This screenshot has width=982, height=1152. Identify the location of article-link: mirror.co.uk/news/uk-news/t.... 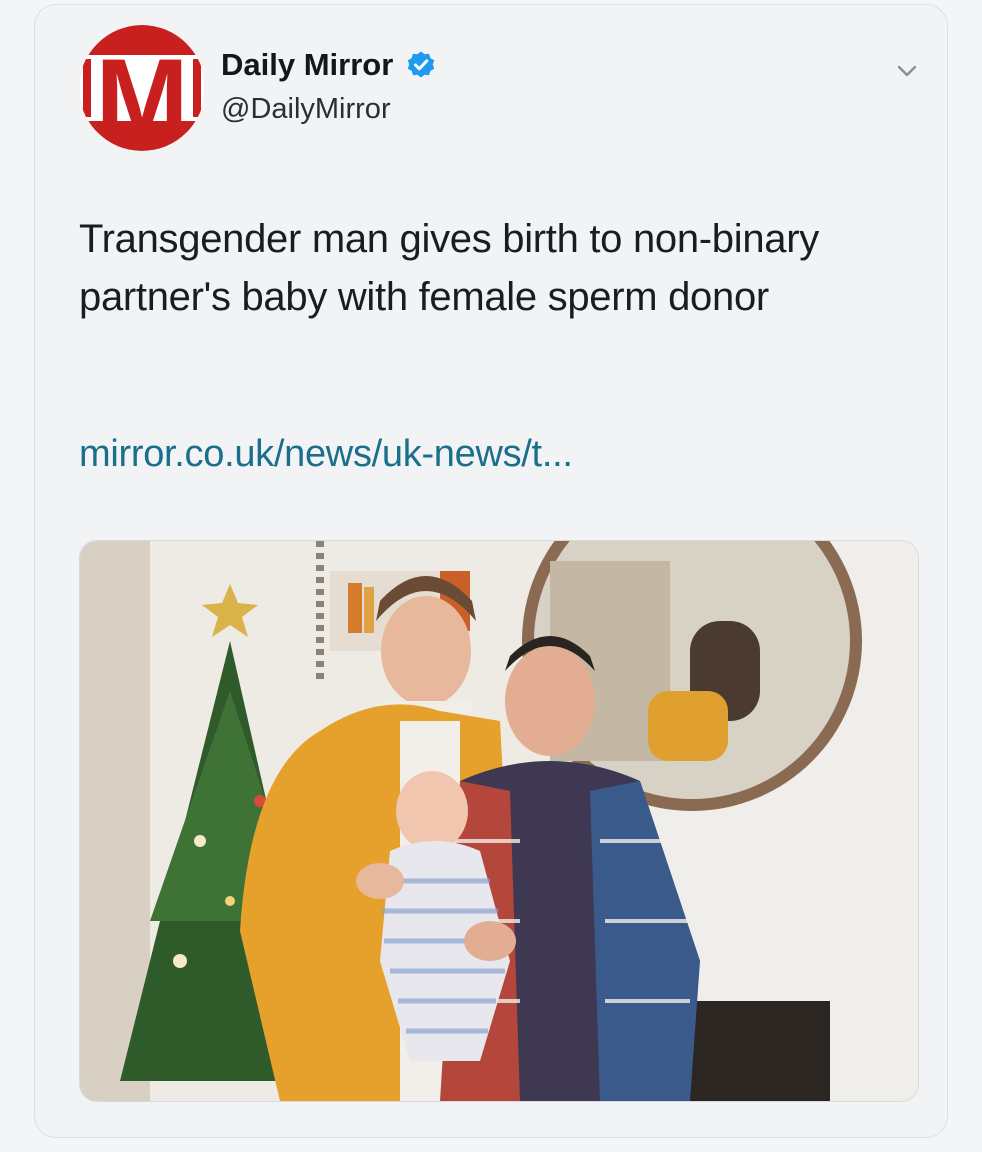
(326, 454).